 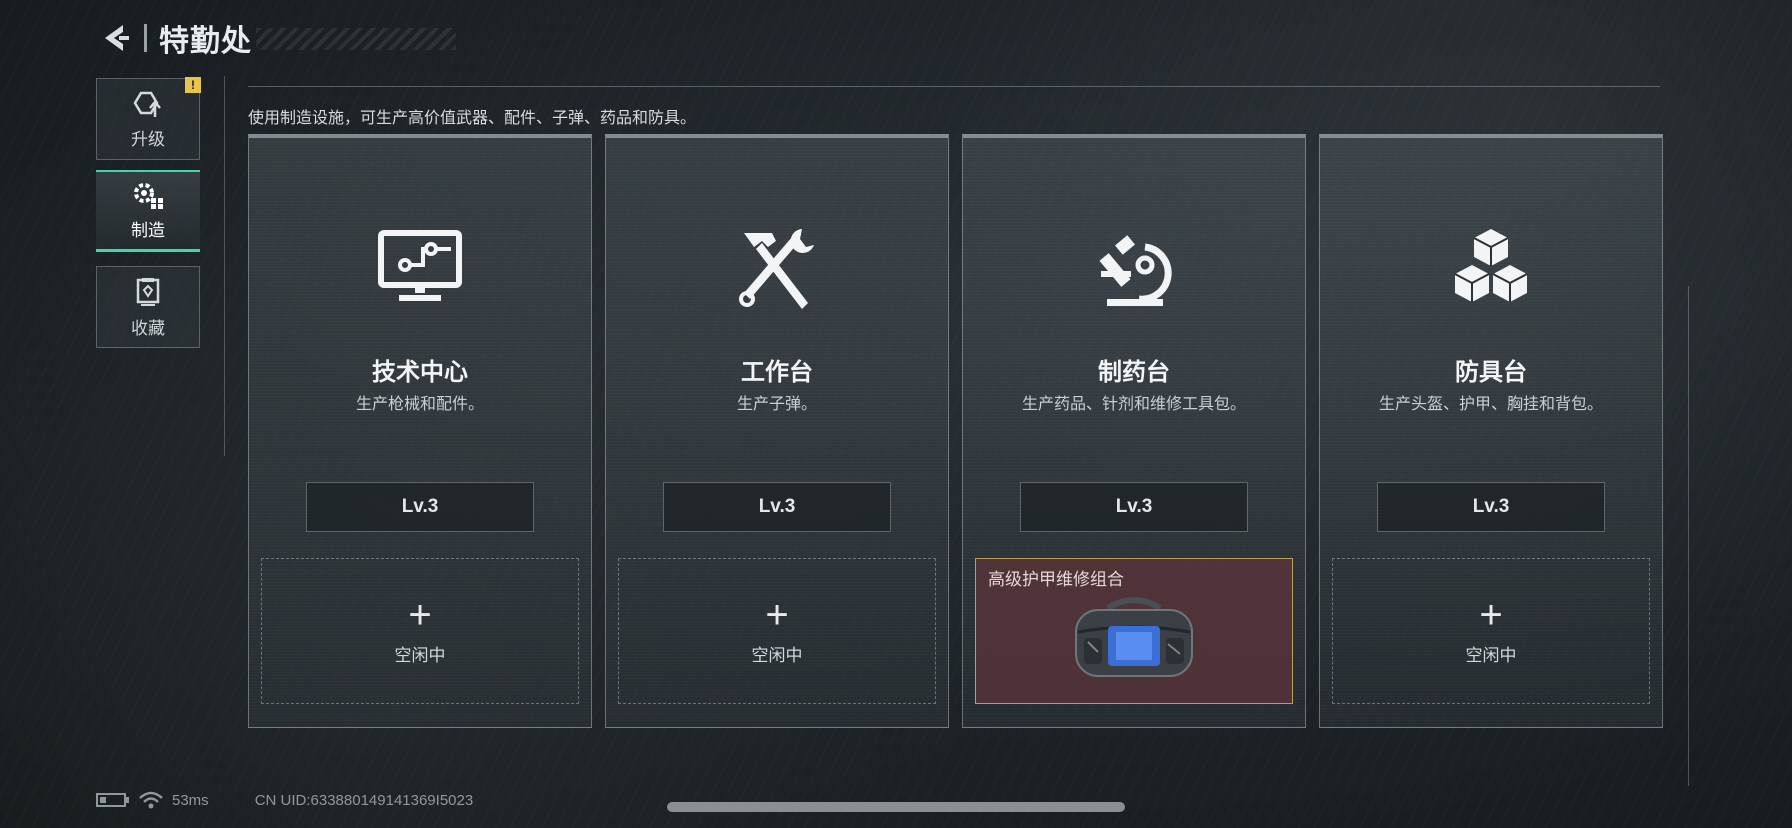 I want to click on page-title: 特勤处, so click(x=205, y=41).